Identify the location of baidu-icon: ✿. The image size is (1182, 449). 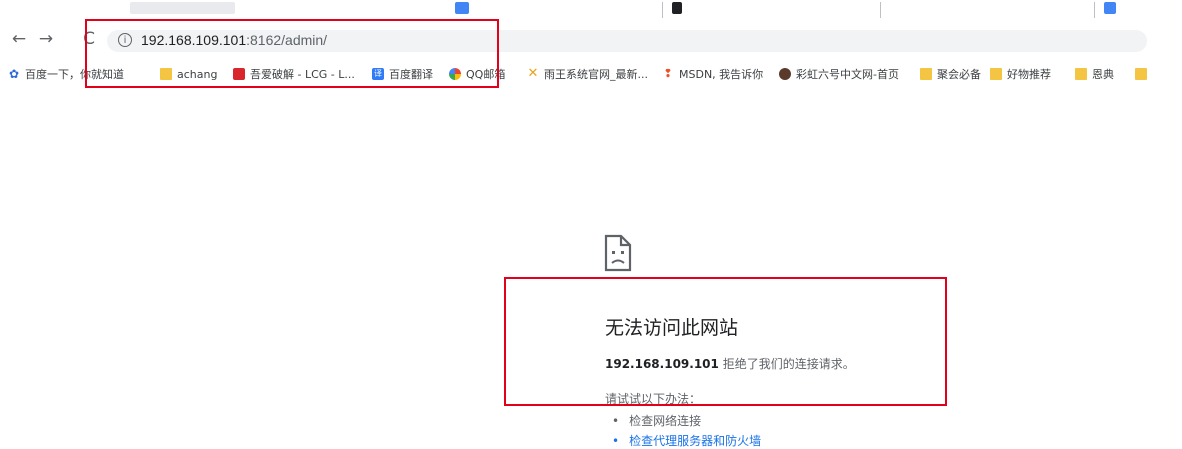
(14, 74).